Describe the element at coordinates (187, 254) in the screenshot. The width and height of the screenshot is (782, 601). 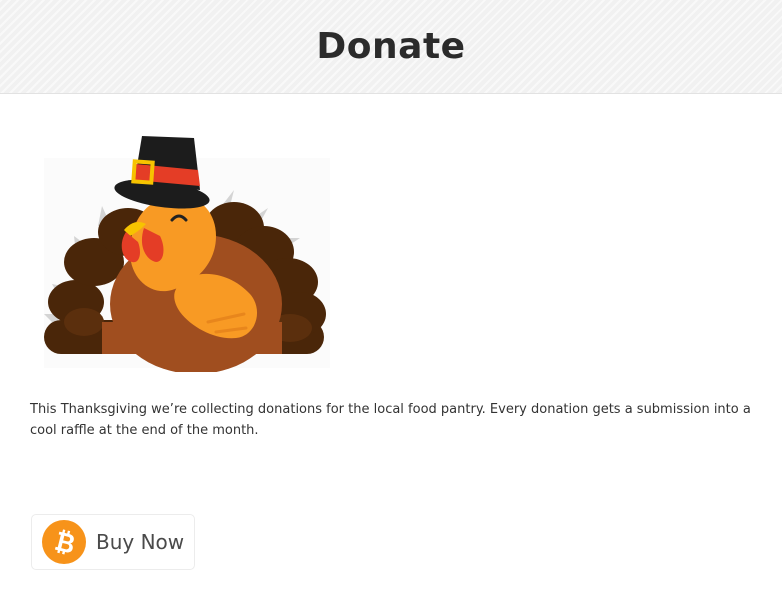
I see `turkey-image` at that location.